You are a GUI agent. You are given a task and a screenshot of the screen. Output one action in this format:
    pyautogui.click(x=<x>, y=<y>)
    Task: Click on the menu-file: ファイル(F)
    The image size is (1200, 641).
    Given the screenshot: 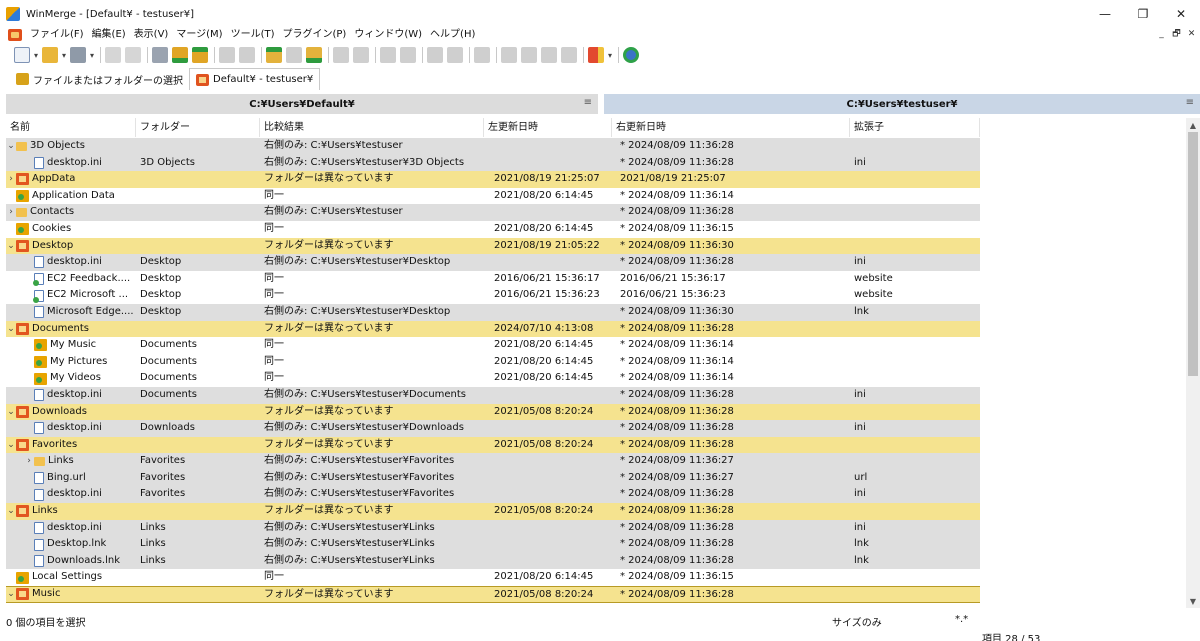 What is the action you would take?
    pyautogui.click(x=57, y=35)
    